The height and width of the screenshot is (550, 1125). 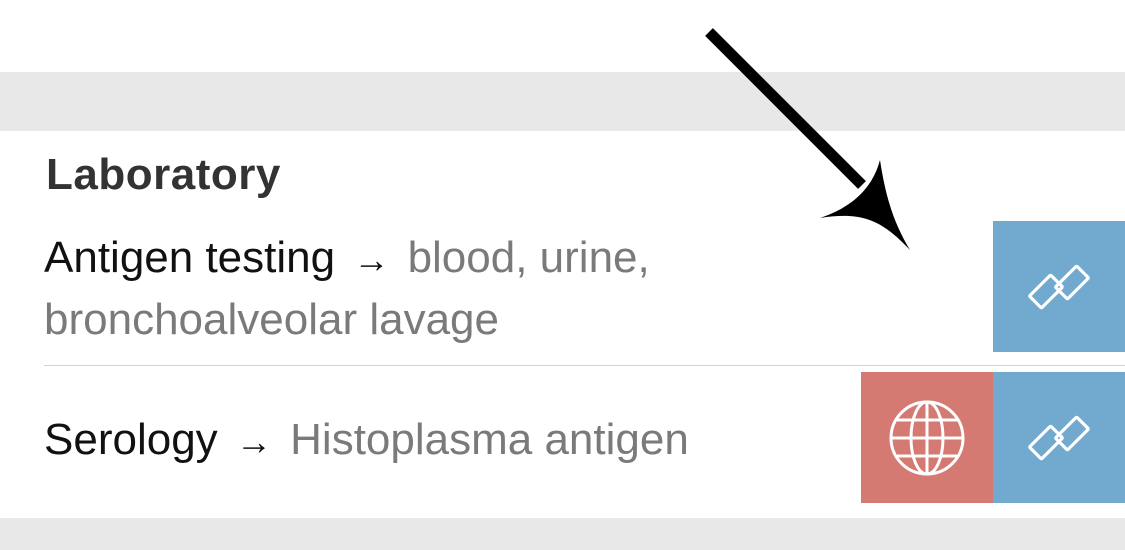 What do you see at coordinates (562, 36) in the screenshot?
I see `top-area` at bounding box center [562, 36].